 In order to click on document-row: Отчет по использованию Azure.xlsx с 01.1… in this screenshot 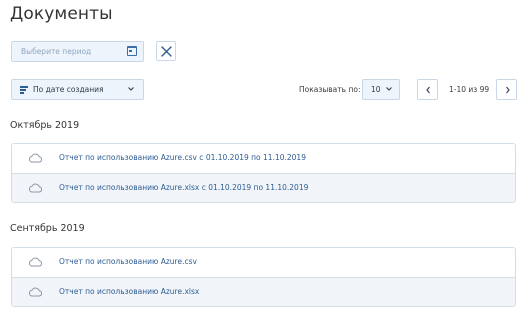, I will do `click(263, 187)`.